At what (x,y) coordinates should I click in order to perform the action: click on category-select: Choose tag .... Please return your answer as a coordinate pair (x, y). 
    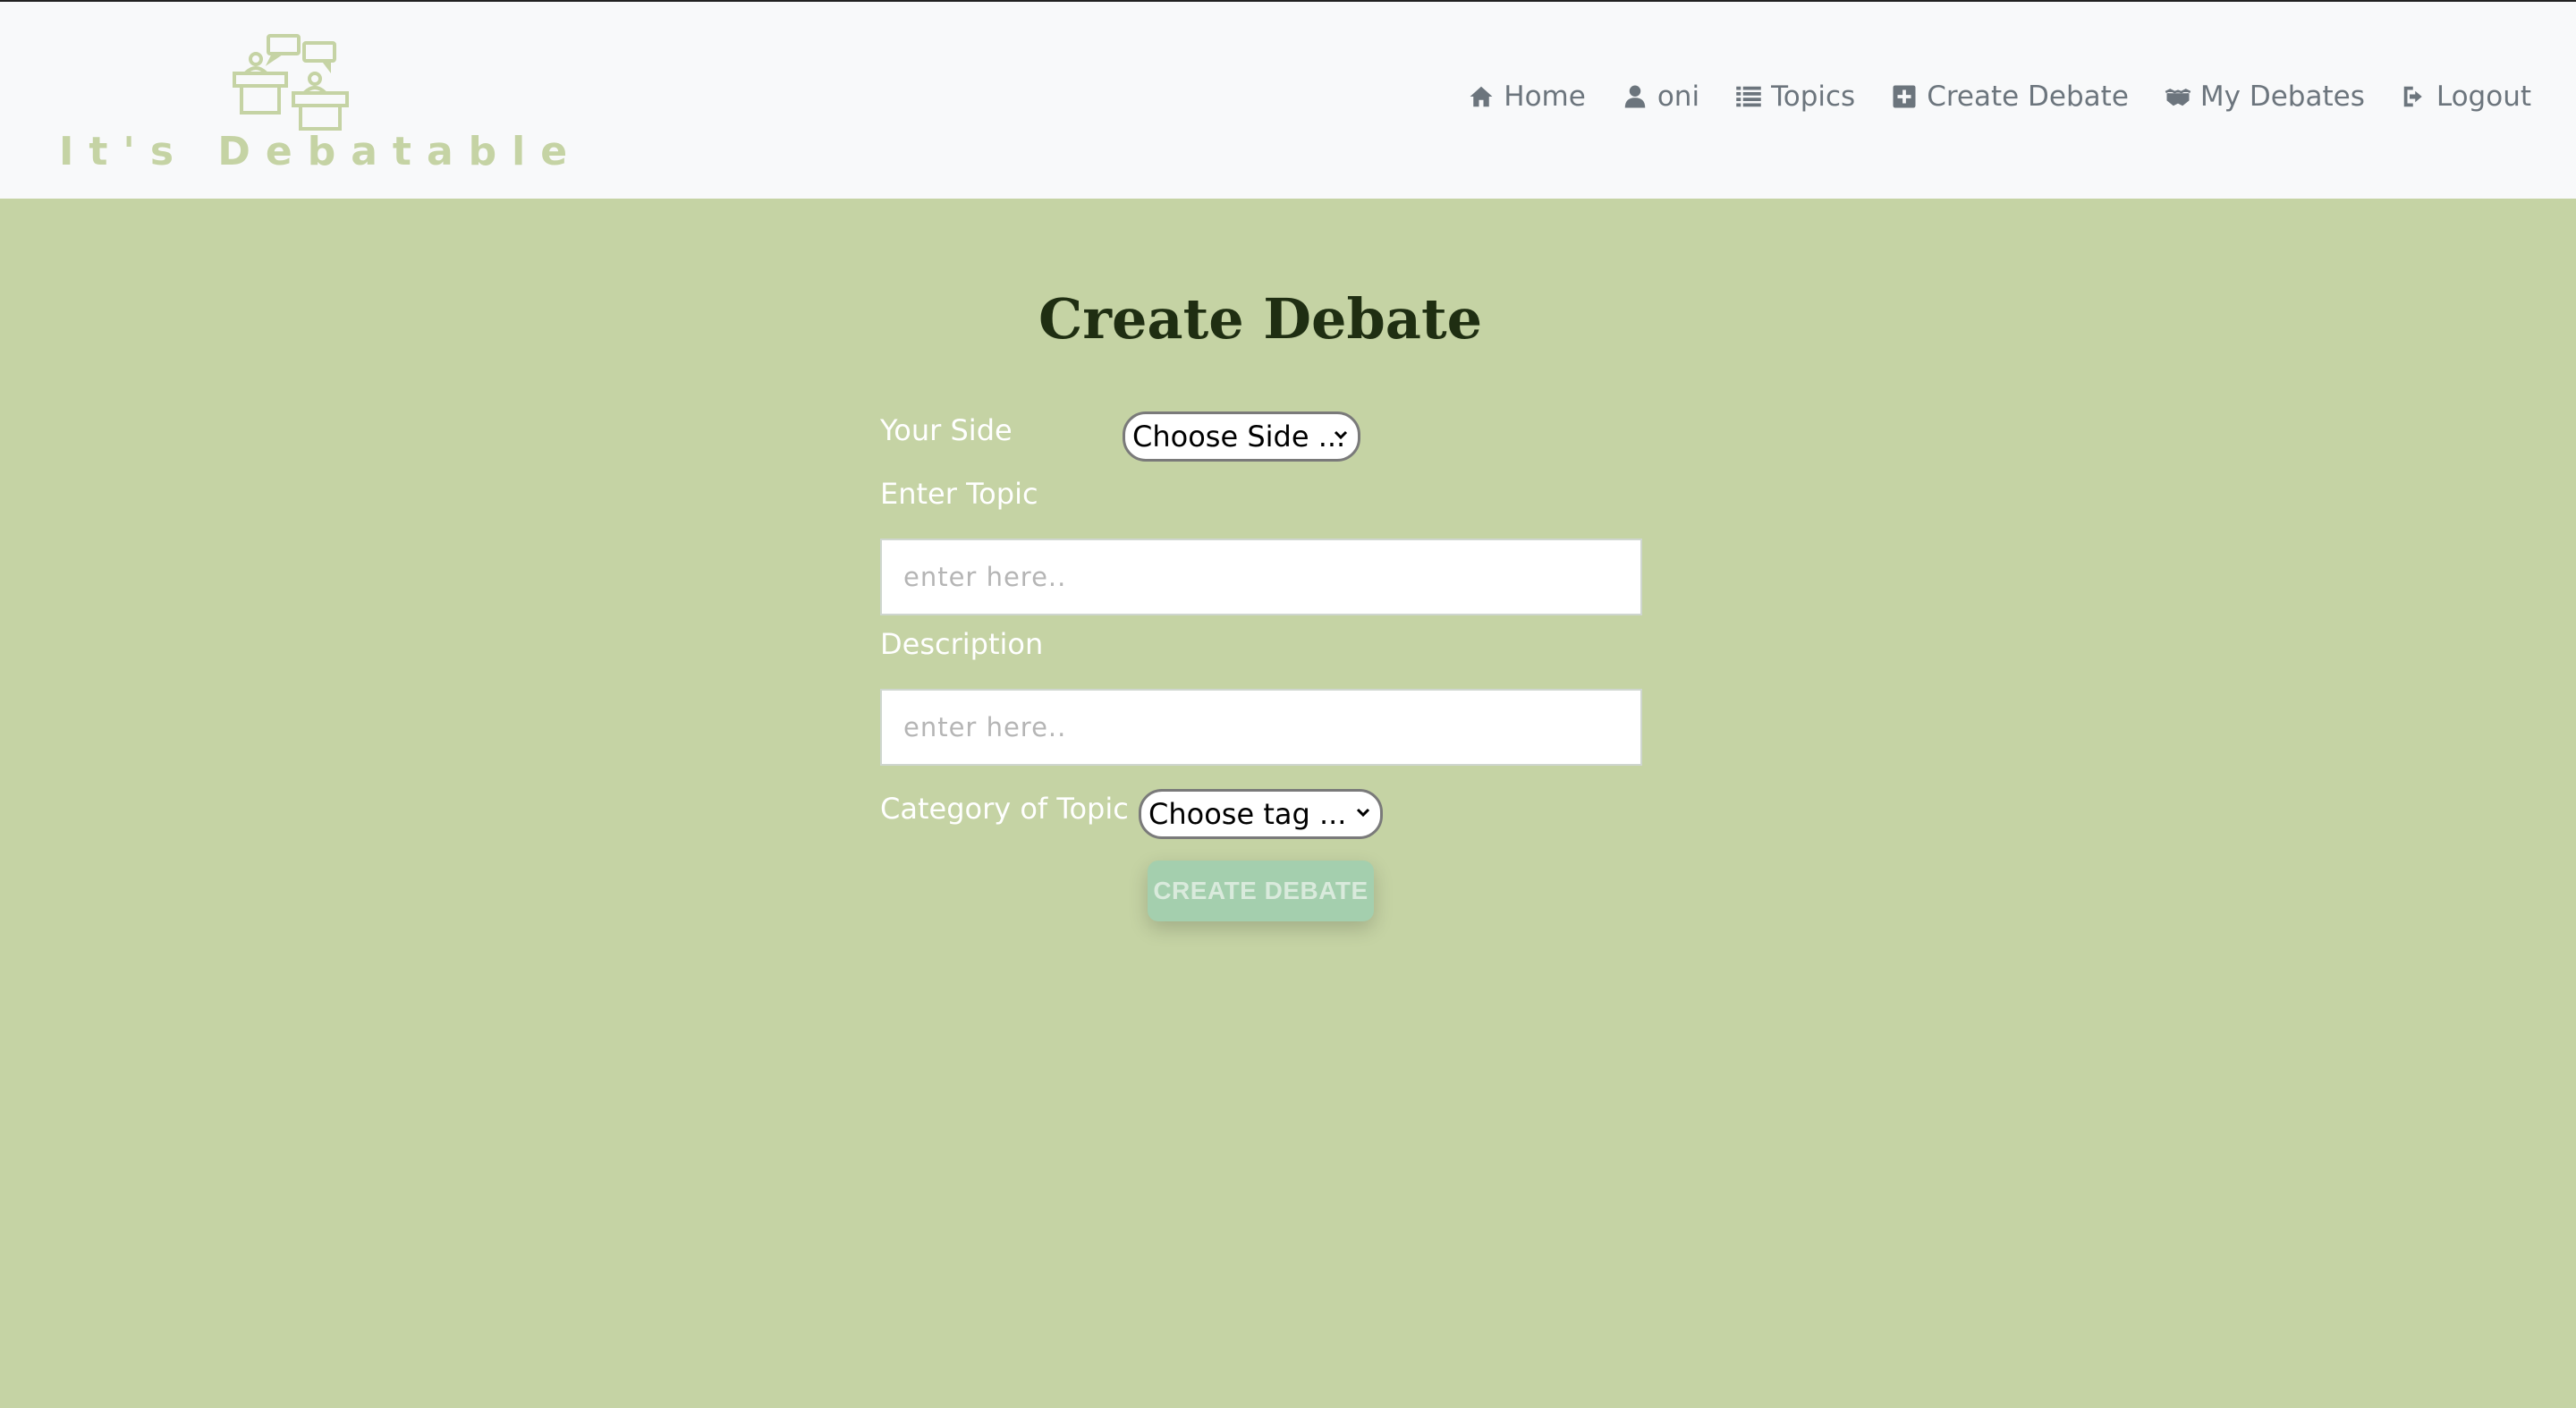
    Looking at the image, I should click on (1261, 814).